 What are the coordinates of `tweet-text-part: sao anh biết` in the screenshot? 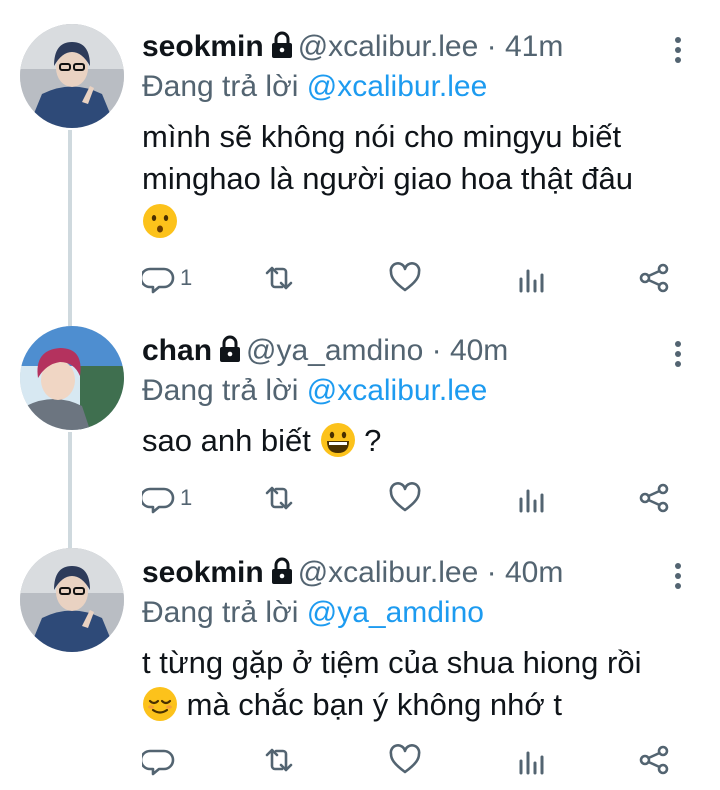 It's located at (226, 440).